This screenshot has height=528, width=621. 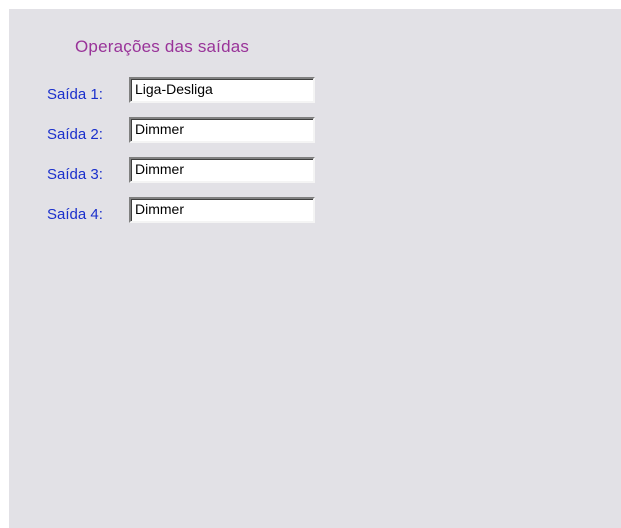 What do you see at coordinates (222, 130) in the screenshot?
I see `output-2-operation-field: Dimmer` at bounding box center [222, 130].